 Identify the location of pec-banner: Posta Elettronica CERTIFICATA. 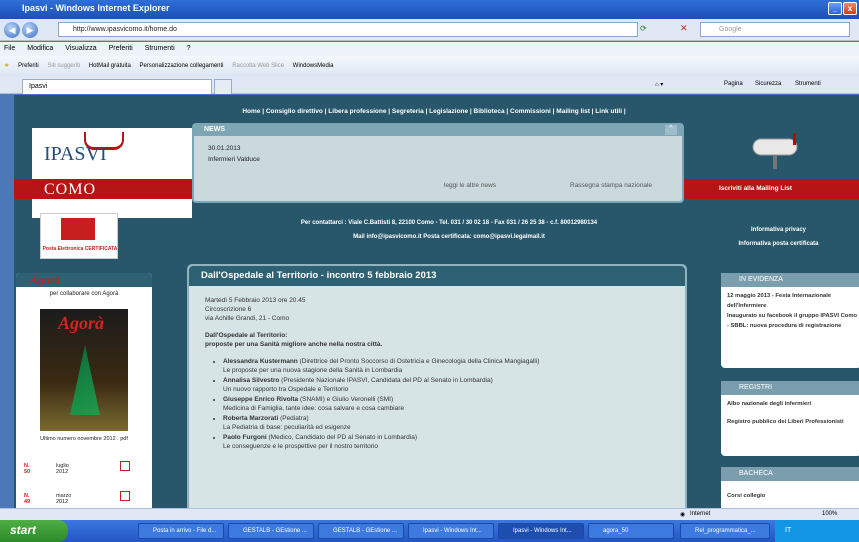
(79, 236).